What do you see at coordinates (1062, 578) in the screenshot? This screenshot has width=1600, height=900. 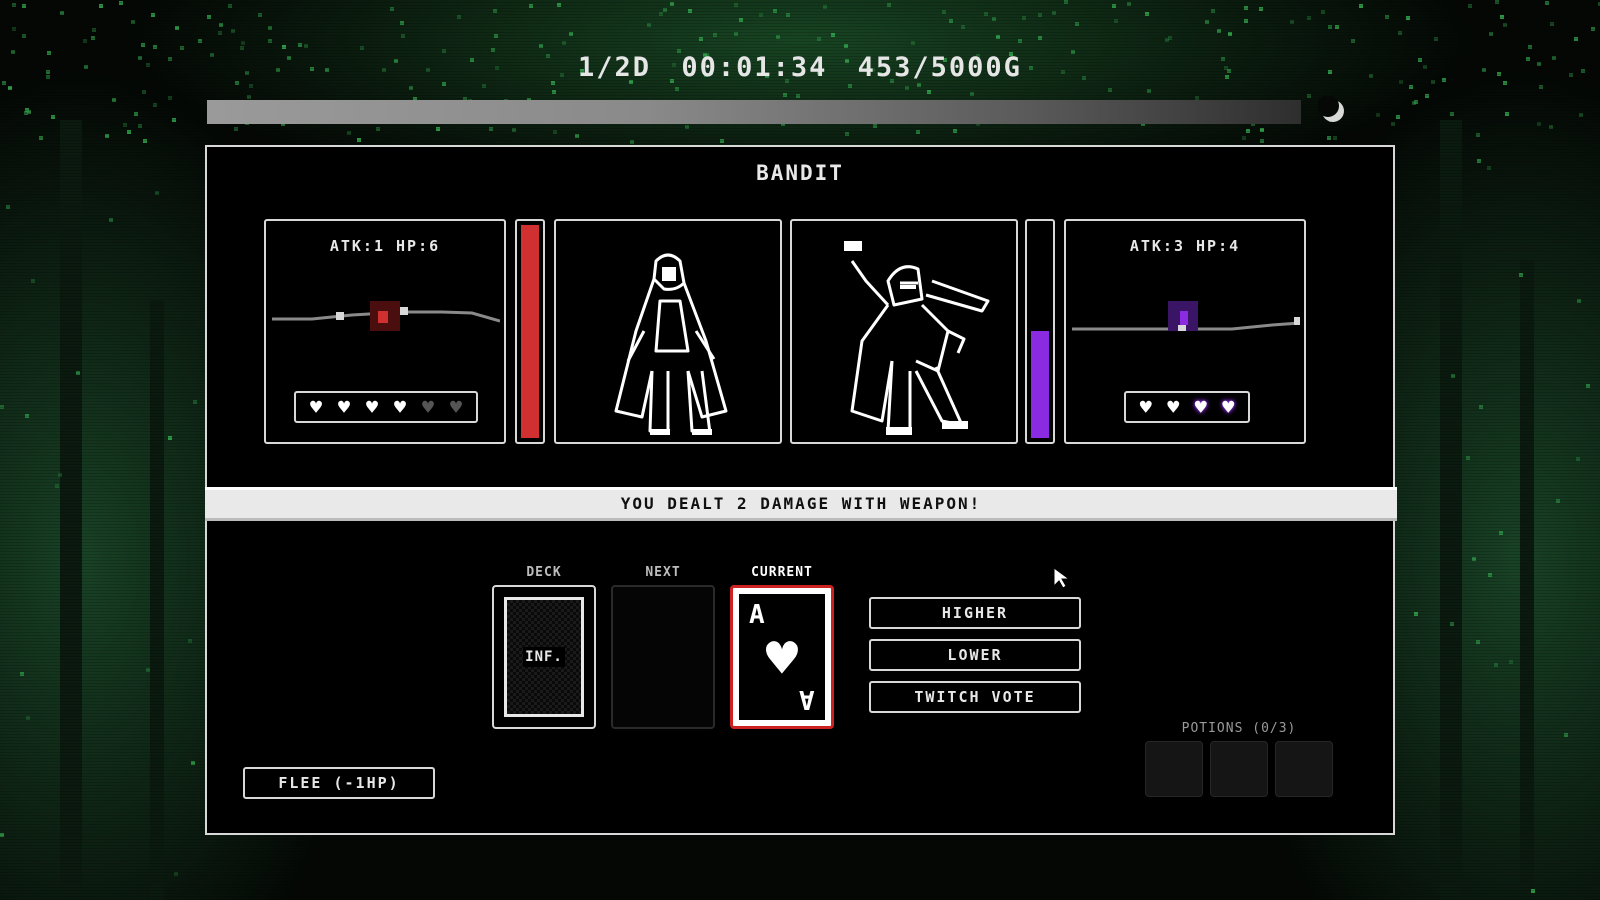 I see `mouse-cursor-icon` at bounding box center [1062, 578].